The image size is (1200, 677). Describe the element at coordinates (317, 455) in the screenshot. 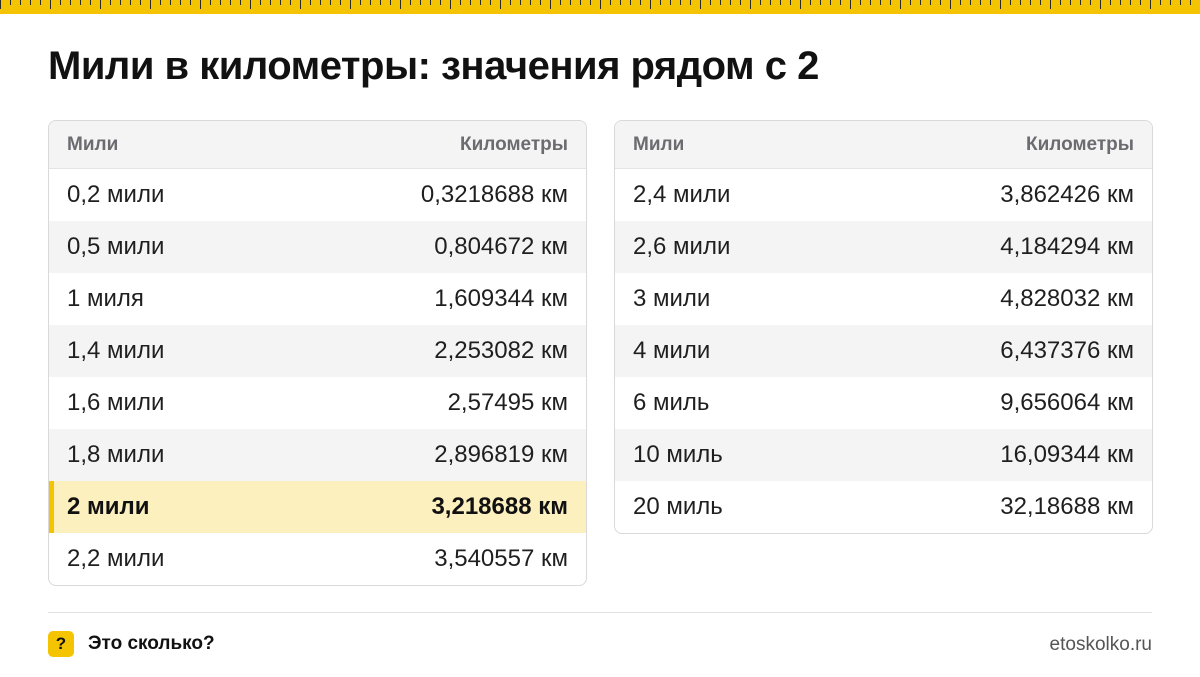

I see `table-row: 1,8 мили 2,896819 км` at that location.